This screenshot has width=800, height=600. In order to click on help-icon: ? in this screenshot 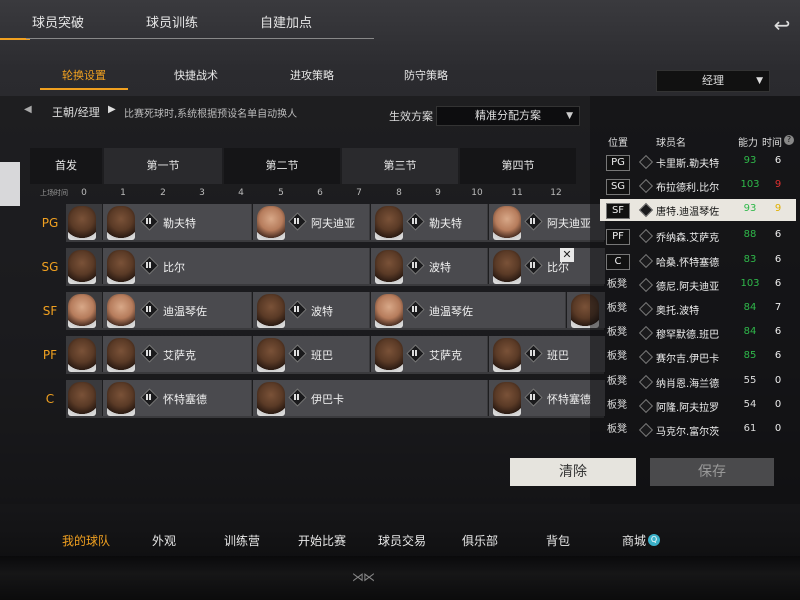, I will do `click(789, 140)`.